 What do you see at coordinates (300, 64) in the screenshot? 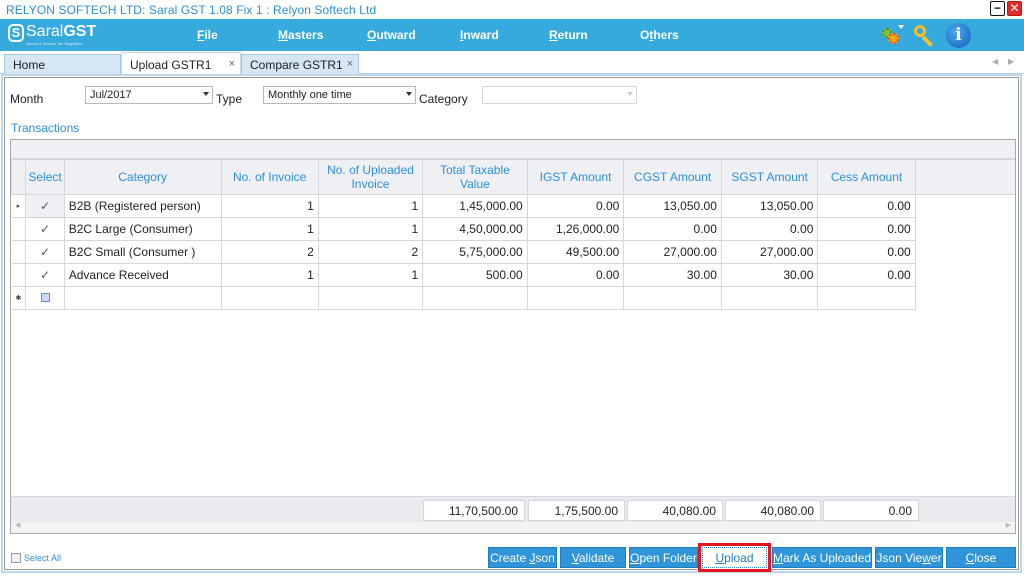
I see `tab-compare-gstr1: Compare GSTR1 ×` at bounding box center [300, 64].